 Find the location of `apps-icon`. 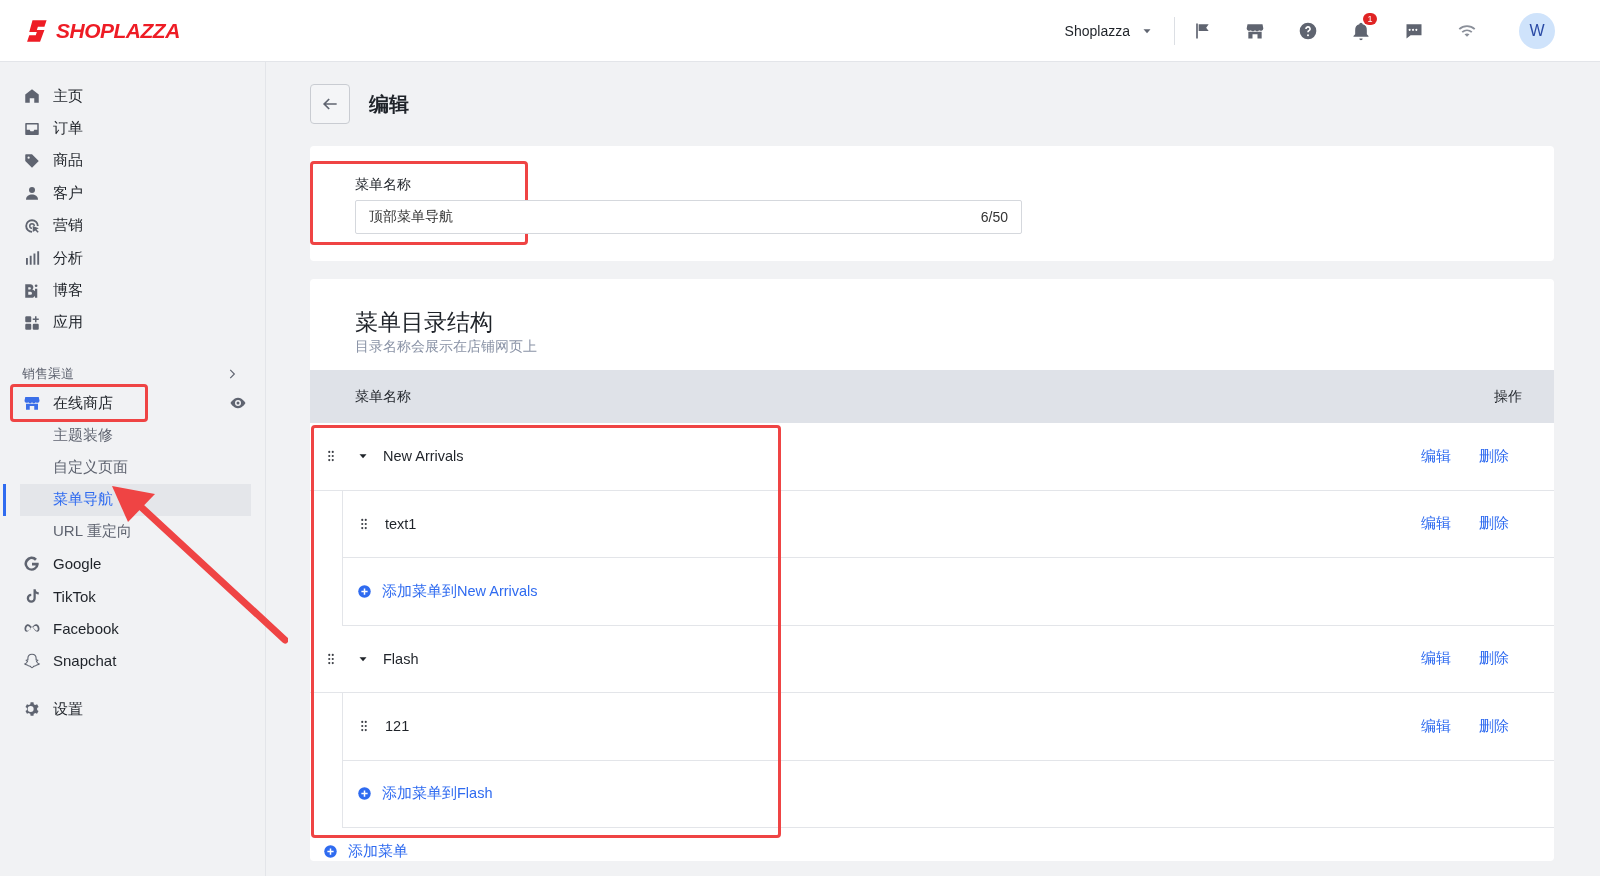

apps-icon is located at coordinates (32, 322).